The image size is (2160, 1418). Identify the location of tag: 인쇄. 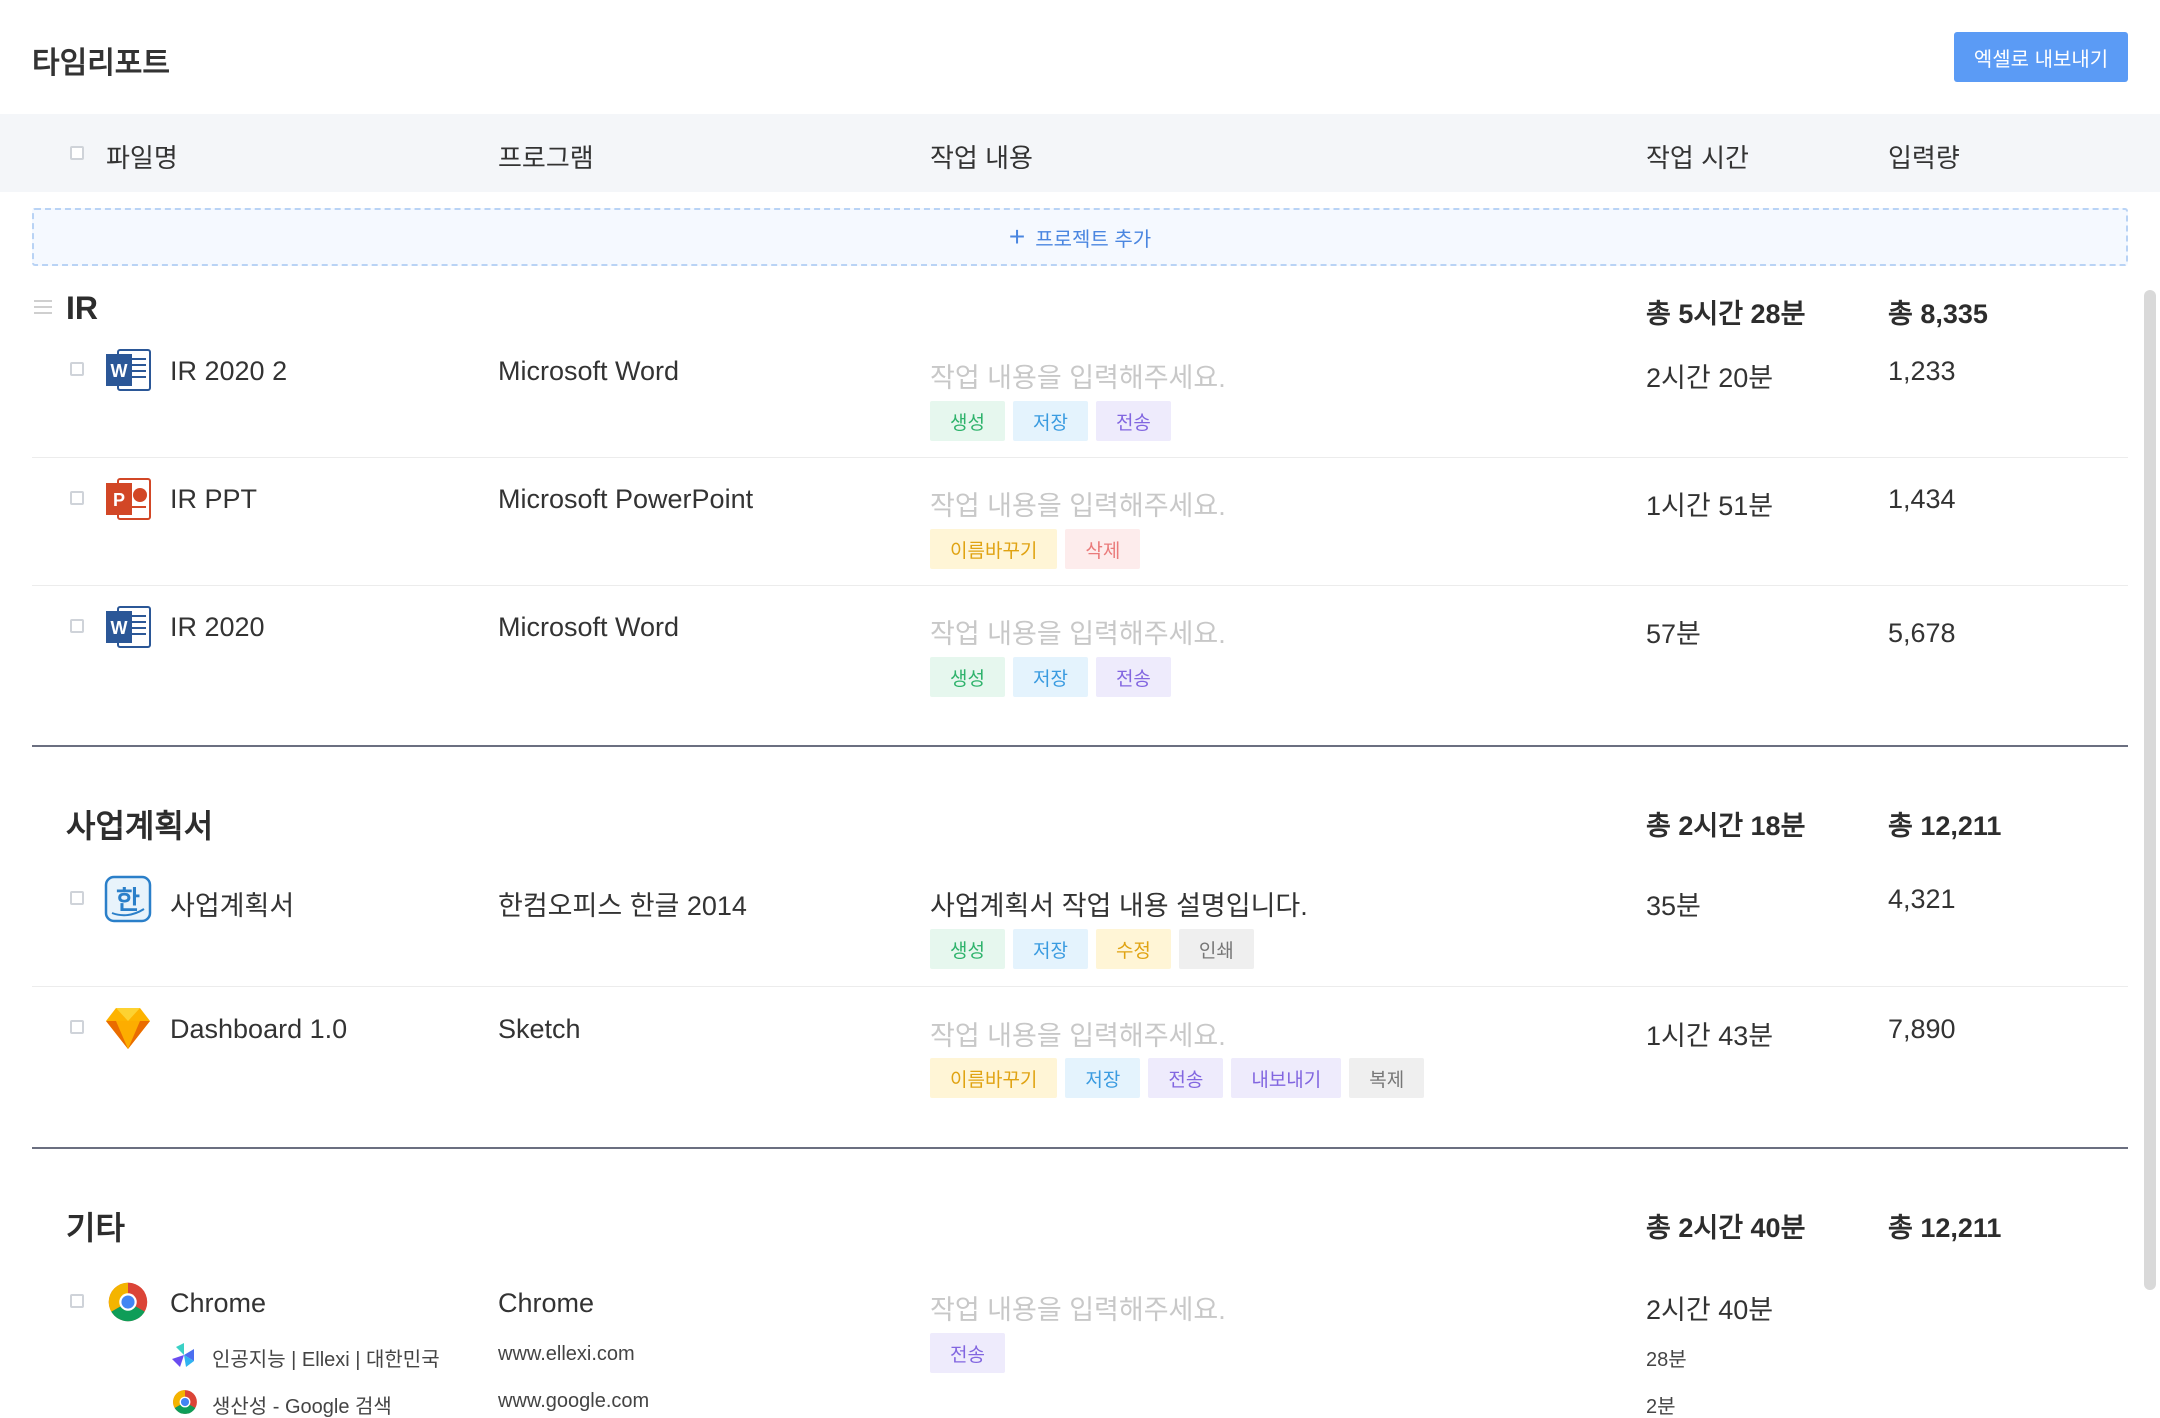
(1216, 949).